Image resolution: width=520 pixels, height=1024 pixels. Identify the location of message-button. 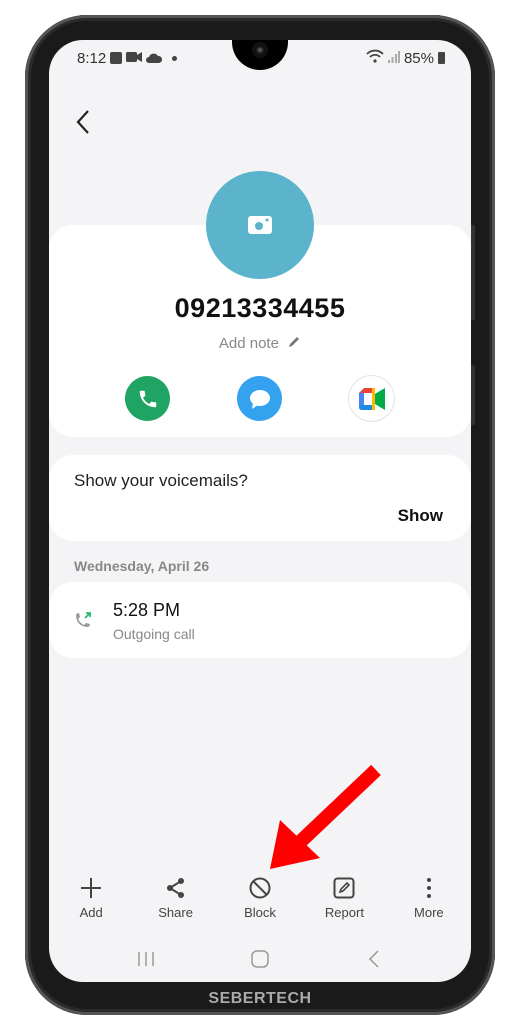
(259, 398).